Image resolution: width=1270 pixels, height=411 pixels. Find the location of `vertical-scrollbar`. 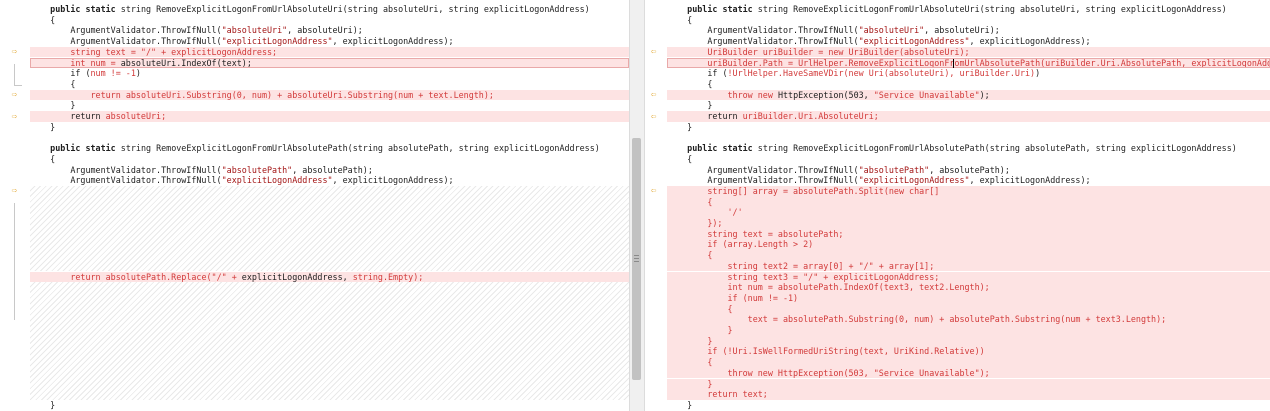

vertical-scrollbar is located at coordinates (637, 205).